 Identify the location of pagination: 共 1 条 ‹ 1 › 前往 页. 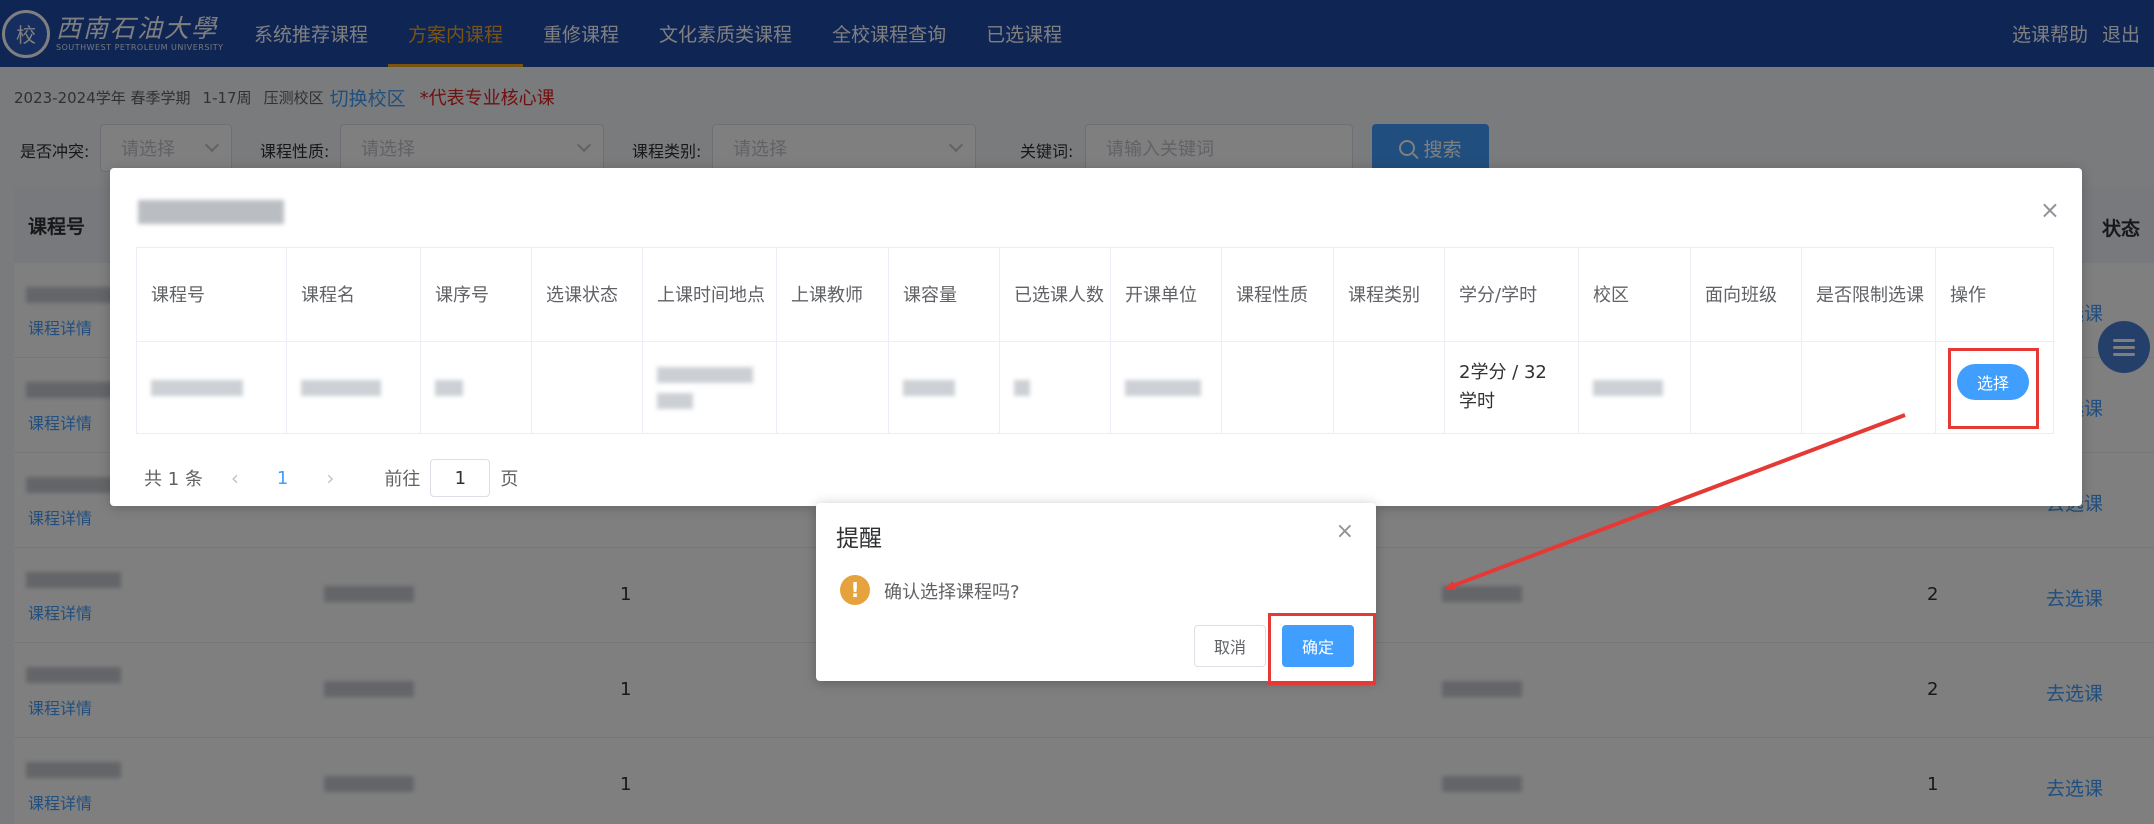
(331, 478).